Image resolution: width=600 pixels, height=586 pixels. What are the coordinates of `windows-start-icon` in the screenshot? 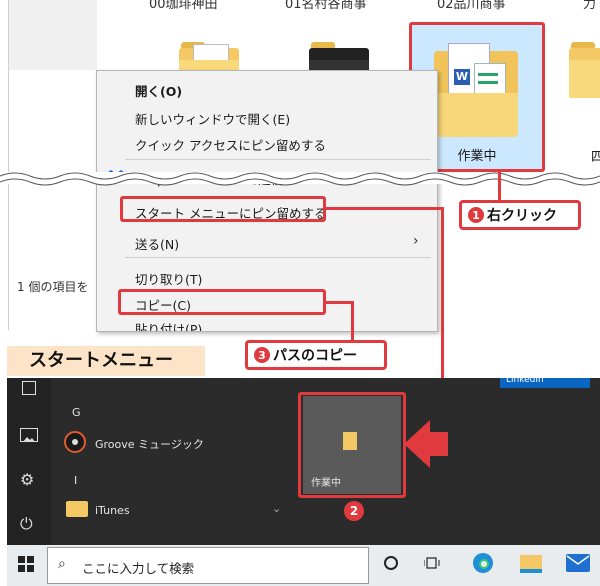 It's located at (26, 566).